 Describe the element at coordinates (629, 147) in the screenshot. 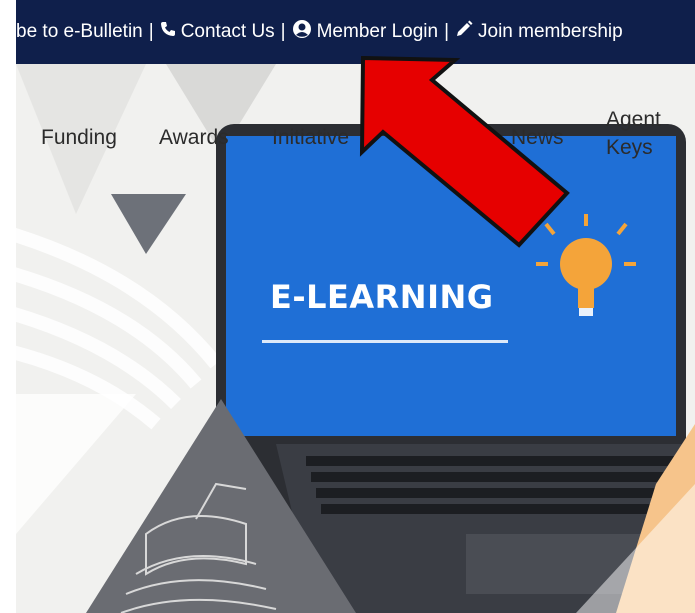

I see `nav-item-agent-keys-line2: Keys` at that location.